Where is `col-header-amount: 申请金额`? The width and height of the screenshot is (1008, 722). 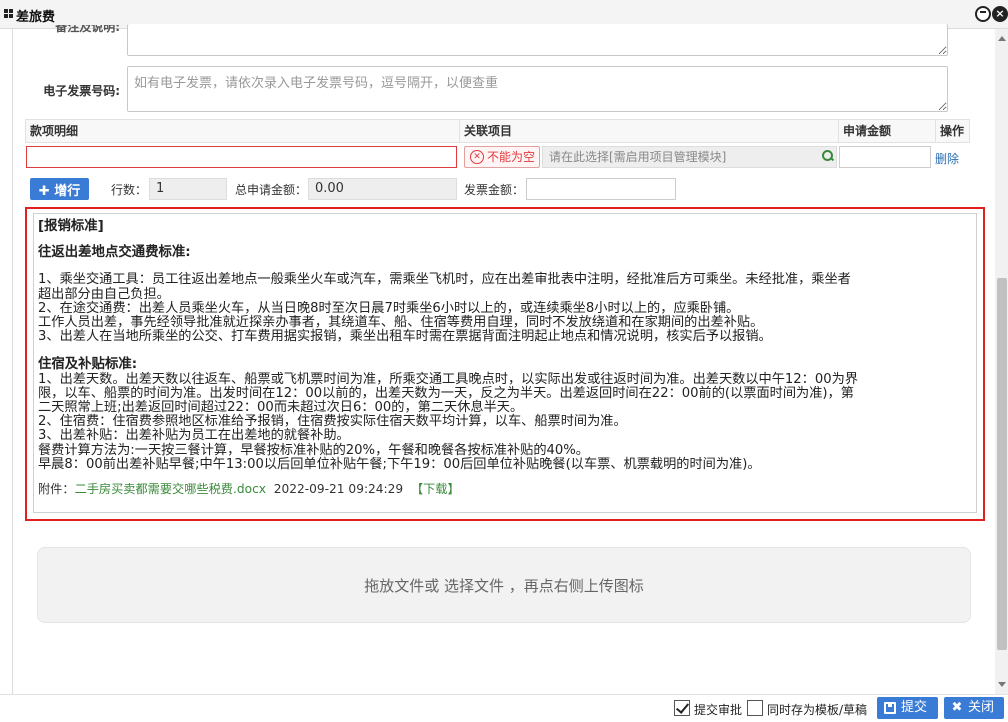 col-header-amount: 申请金额 is located at coordinates (887, 131).